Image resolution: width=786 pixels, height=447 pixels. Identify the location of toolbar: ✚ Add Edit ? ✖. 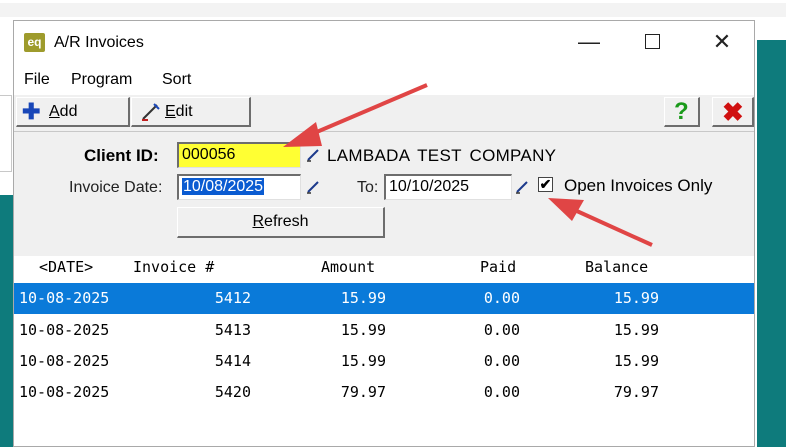
(384, 113).